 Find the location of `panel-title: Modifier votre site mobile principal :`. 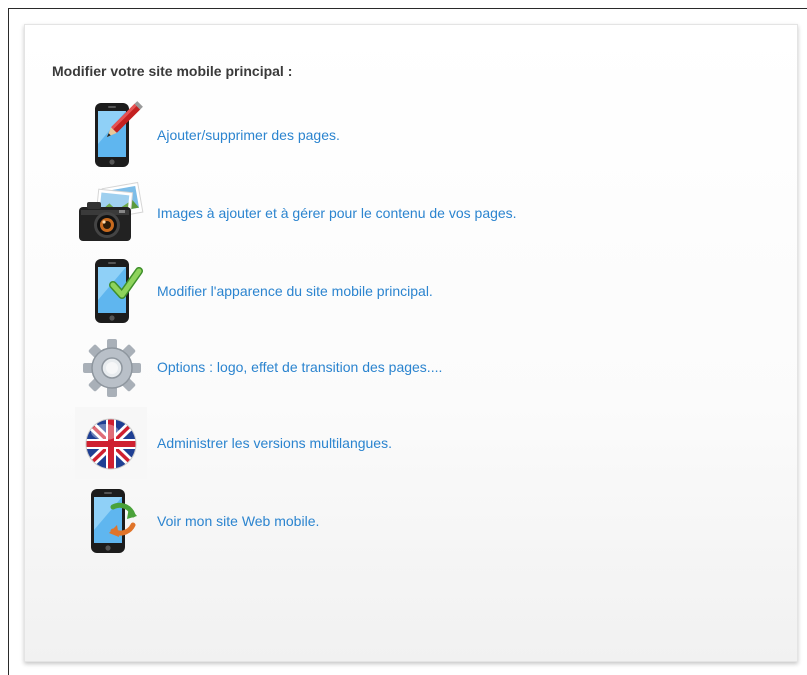

panel-title: Modifier votre site mobile principal : is located at coordinates (172, 71).